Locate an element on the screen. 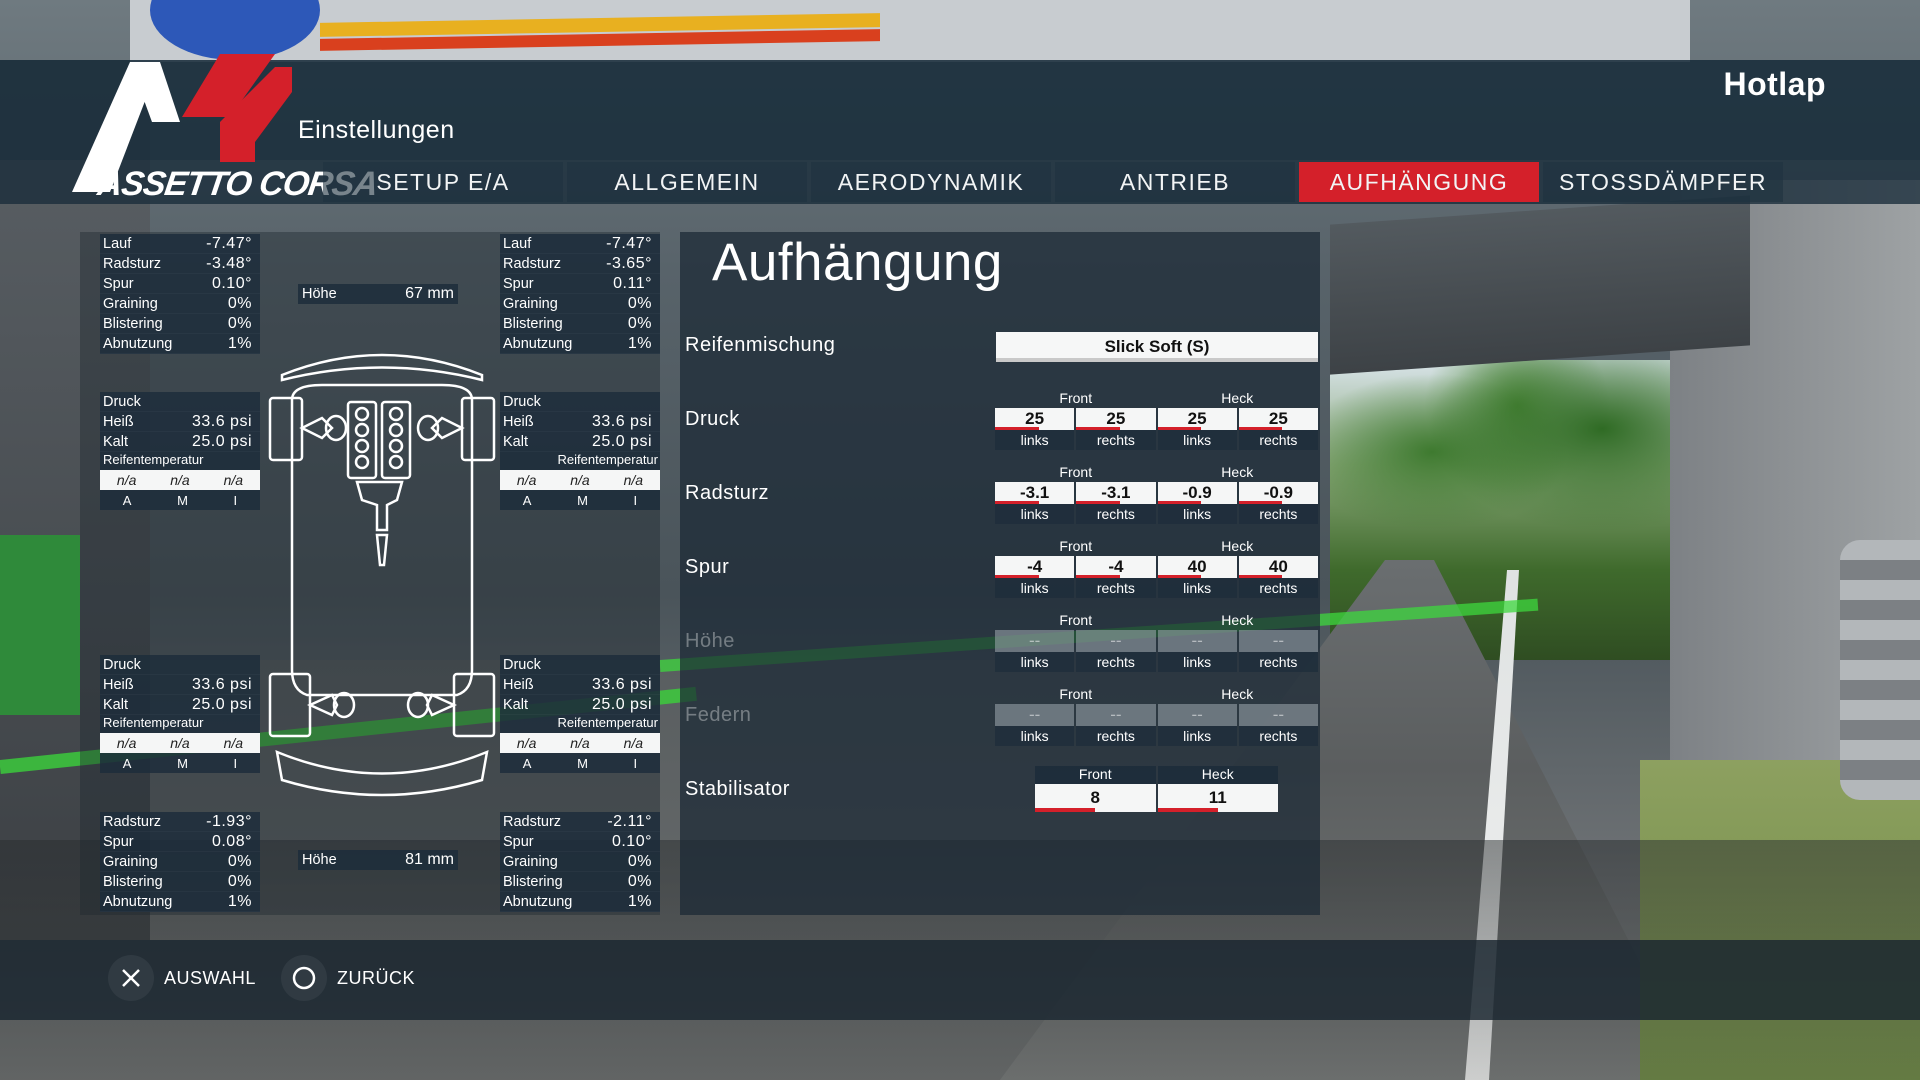 This screenshot has height=1080, width=1920. stat-label: Kalt is located at coordinates (115, 441).